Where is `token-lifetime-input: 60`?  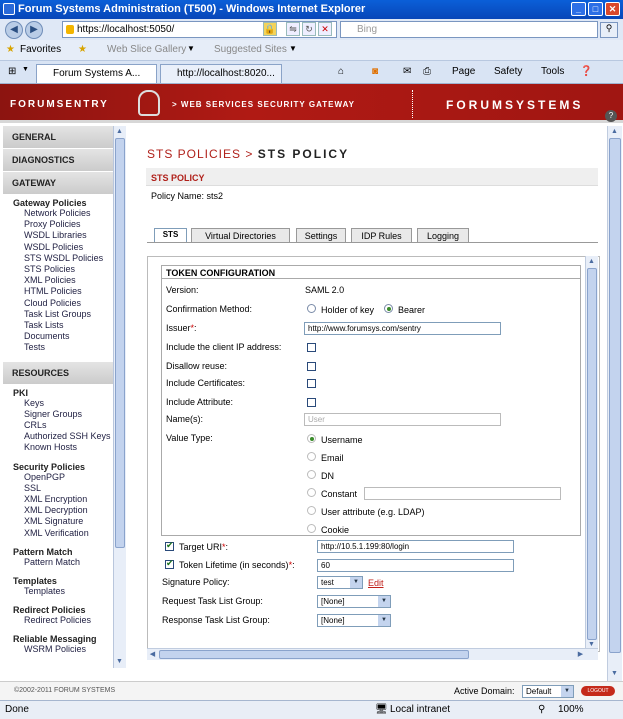
token-lifetime-input: 60 is located at coordinates (415, 565).